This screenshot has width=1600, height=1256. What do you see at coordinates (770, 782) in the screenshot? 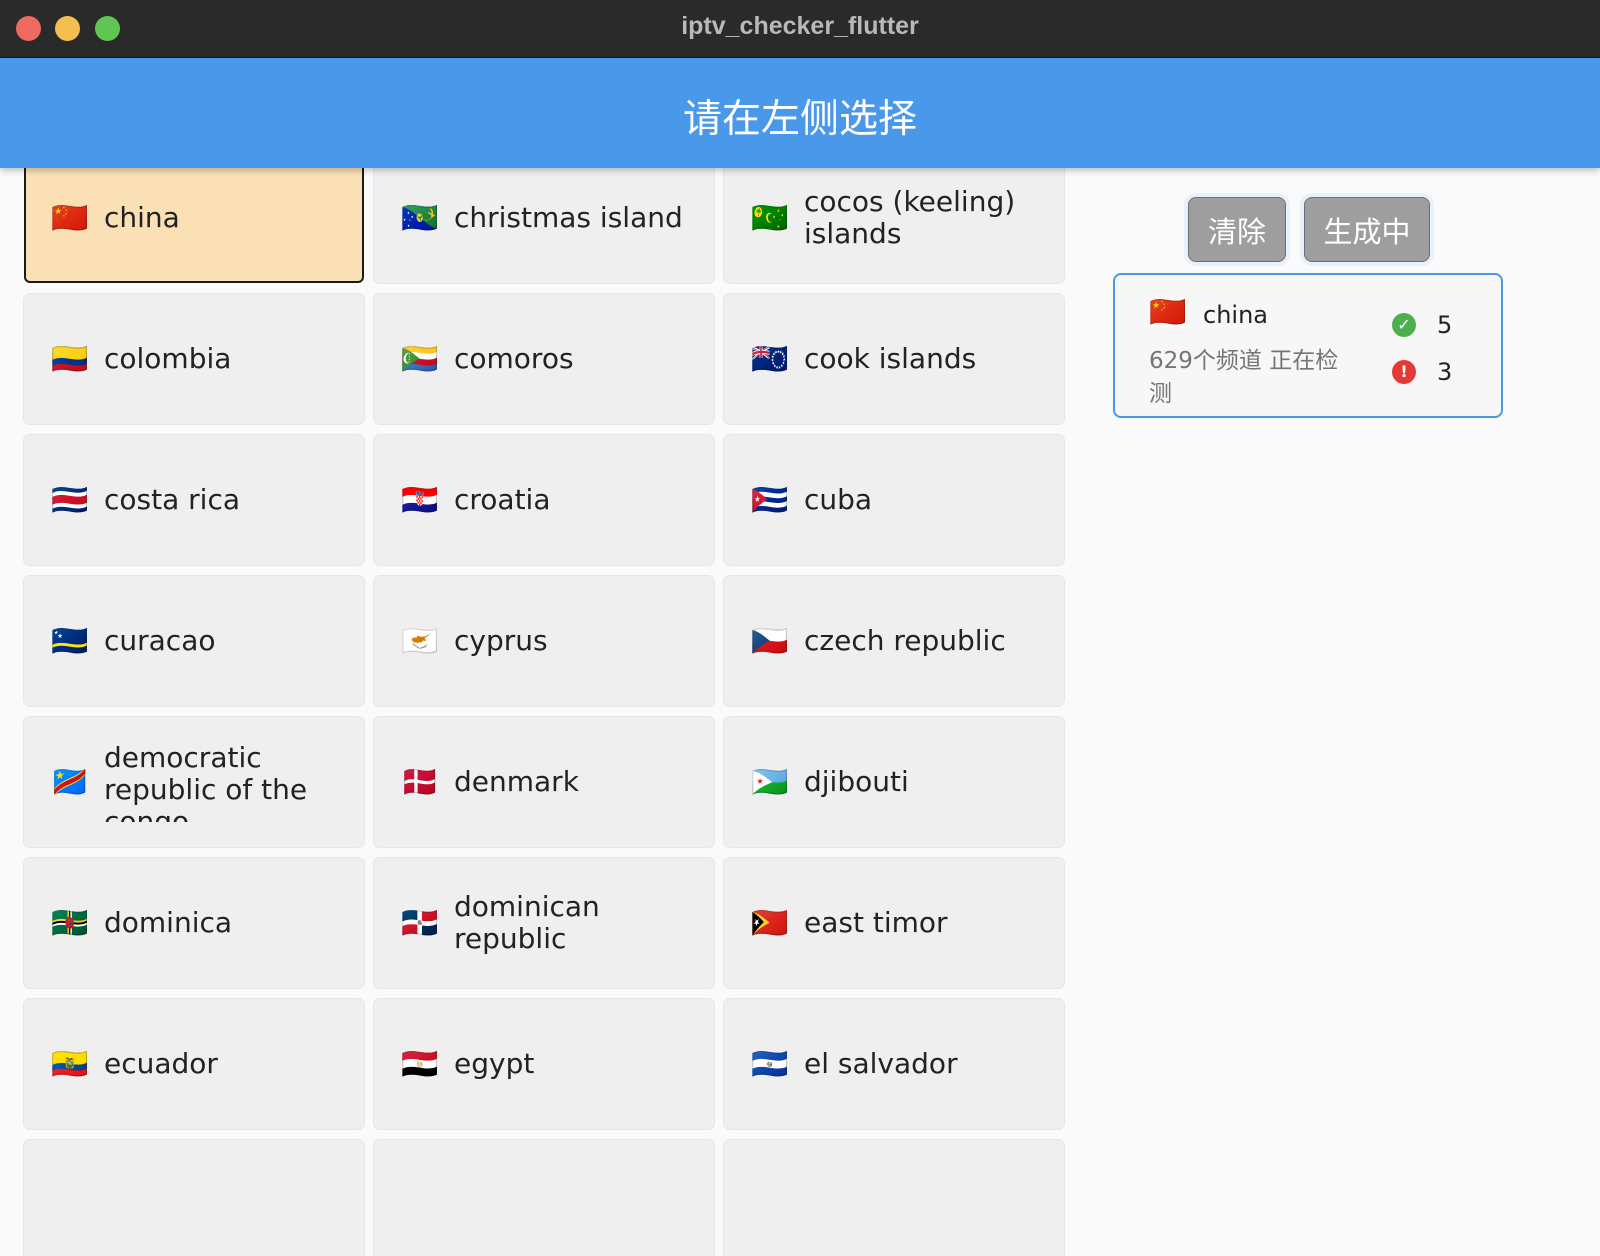
I see `flag-icon: 🇩🇯` at bounding box center [770, 782].